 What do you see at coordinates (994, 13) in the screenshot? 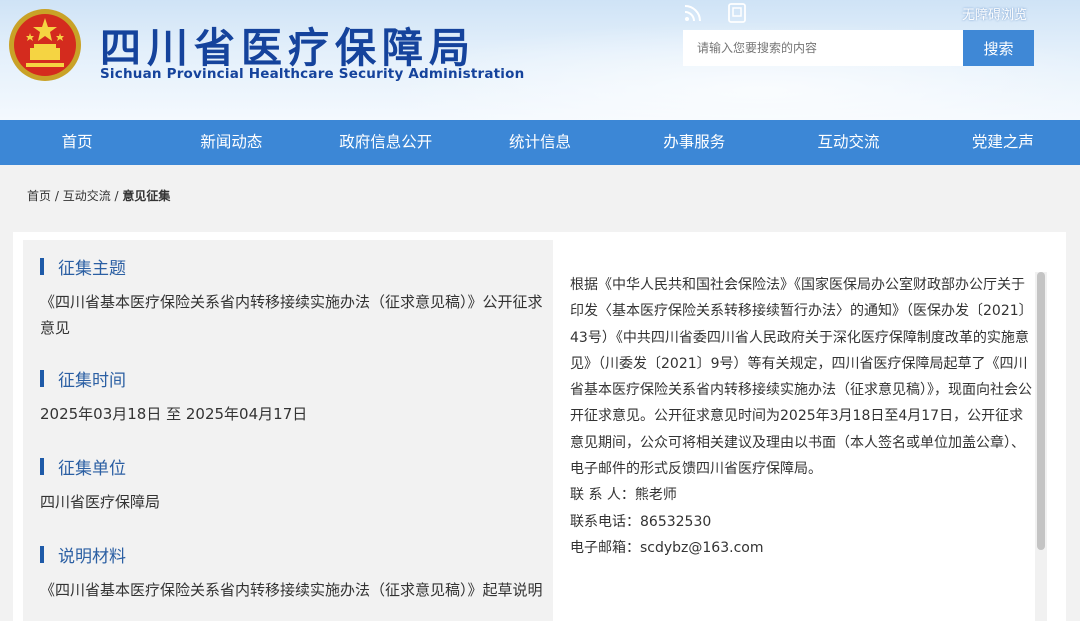
I see `accessibility-link: 无障碍浏览` at bounding box center [994, 13].